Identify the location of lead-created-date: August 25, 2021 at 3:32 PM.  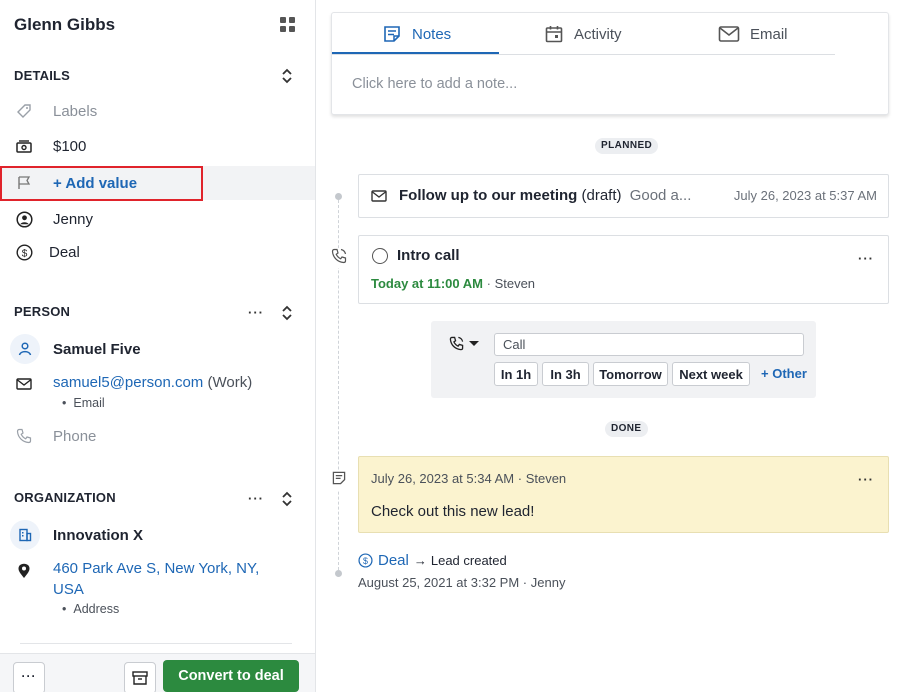
(439, 582).